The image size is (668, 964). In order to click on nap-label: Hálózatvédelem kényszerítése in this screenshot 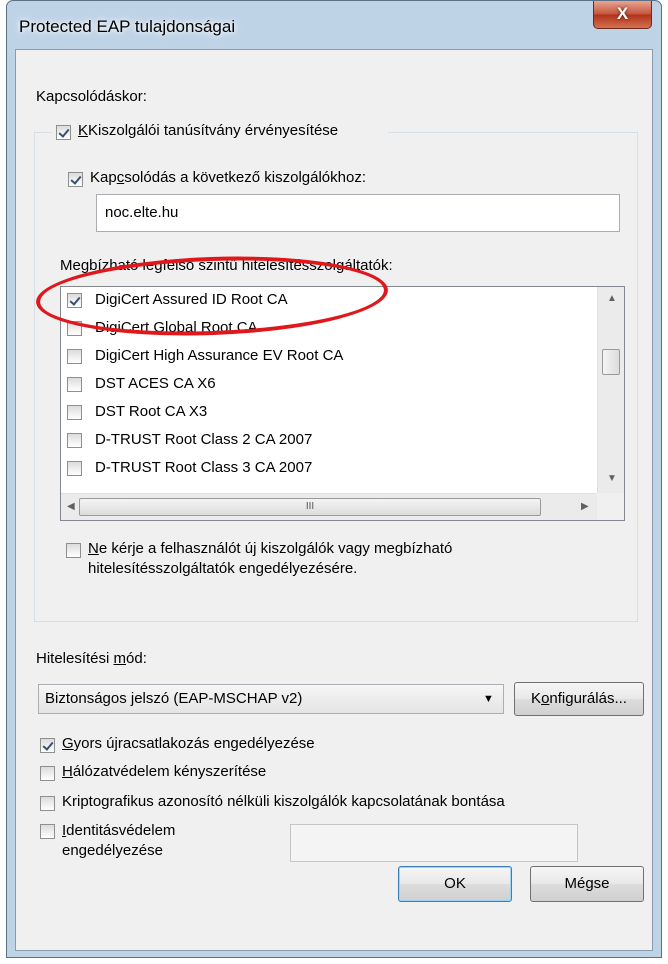, I will do `click(164, 771)`.